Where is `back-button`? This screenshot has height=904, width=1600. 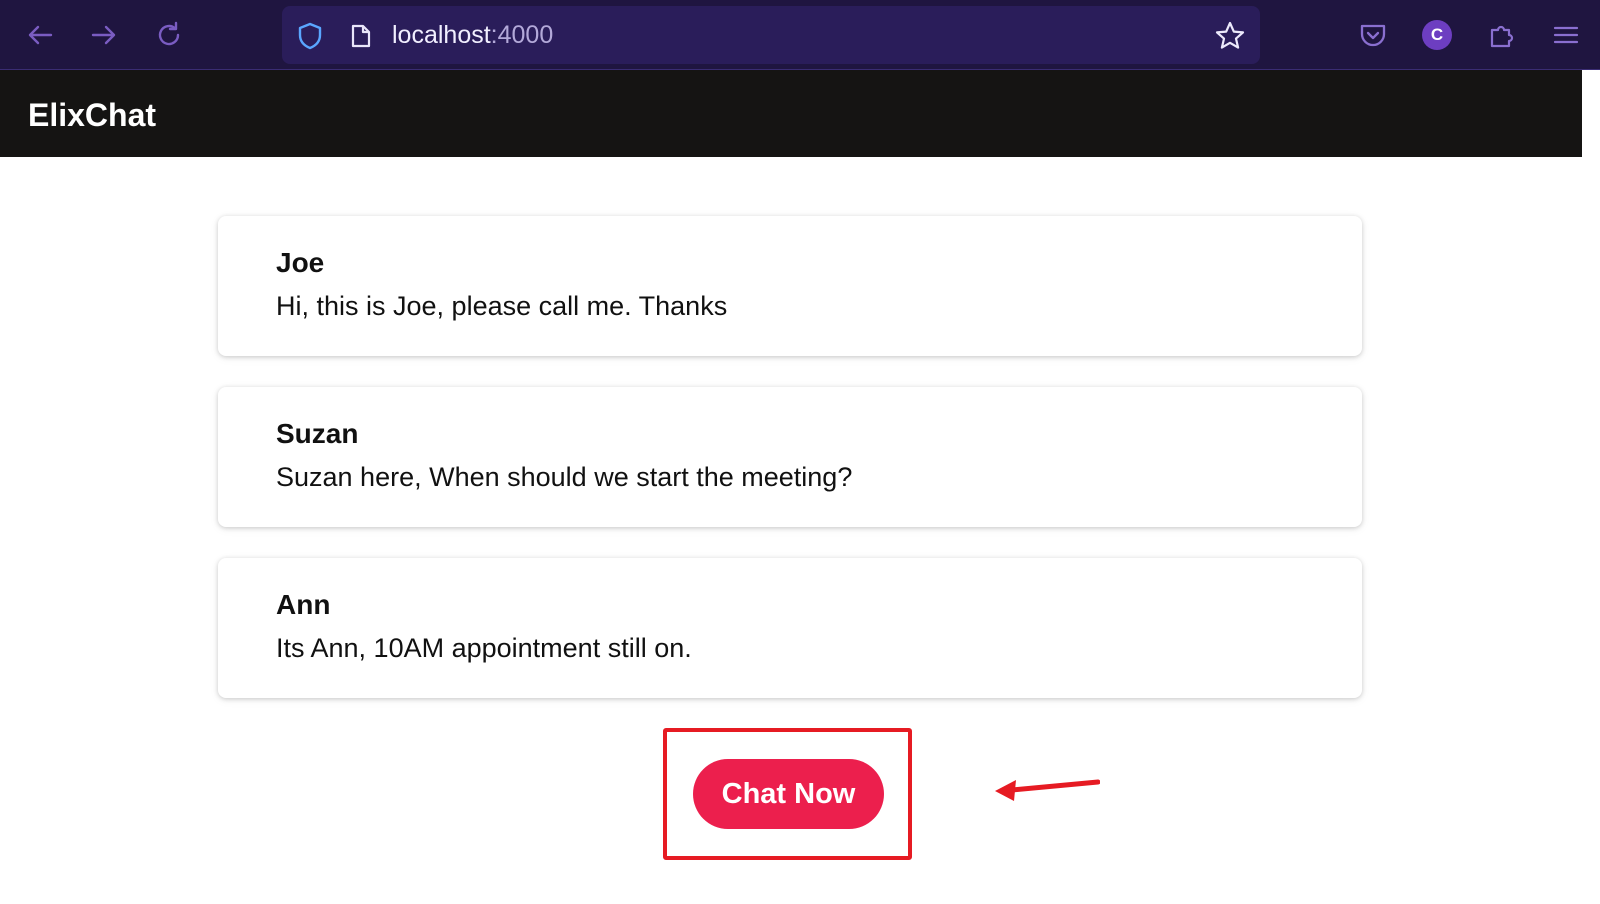 back-button is located at coordinates (40, 35).